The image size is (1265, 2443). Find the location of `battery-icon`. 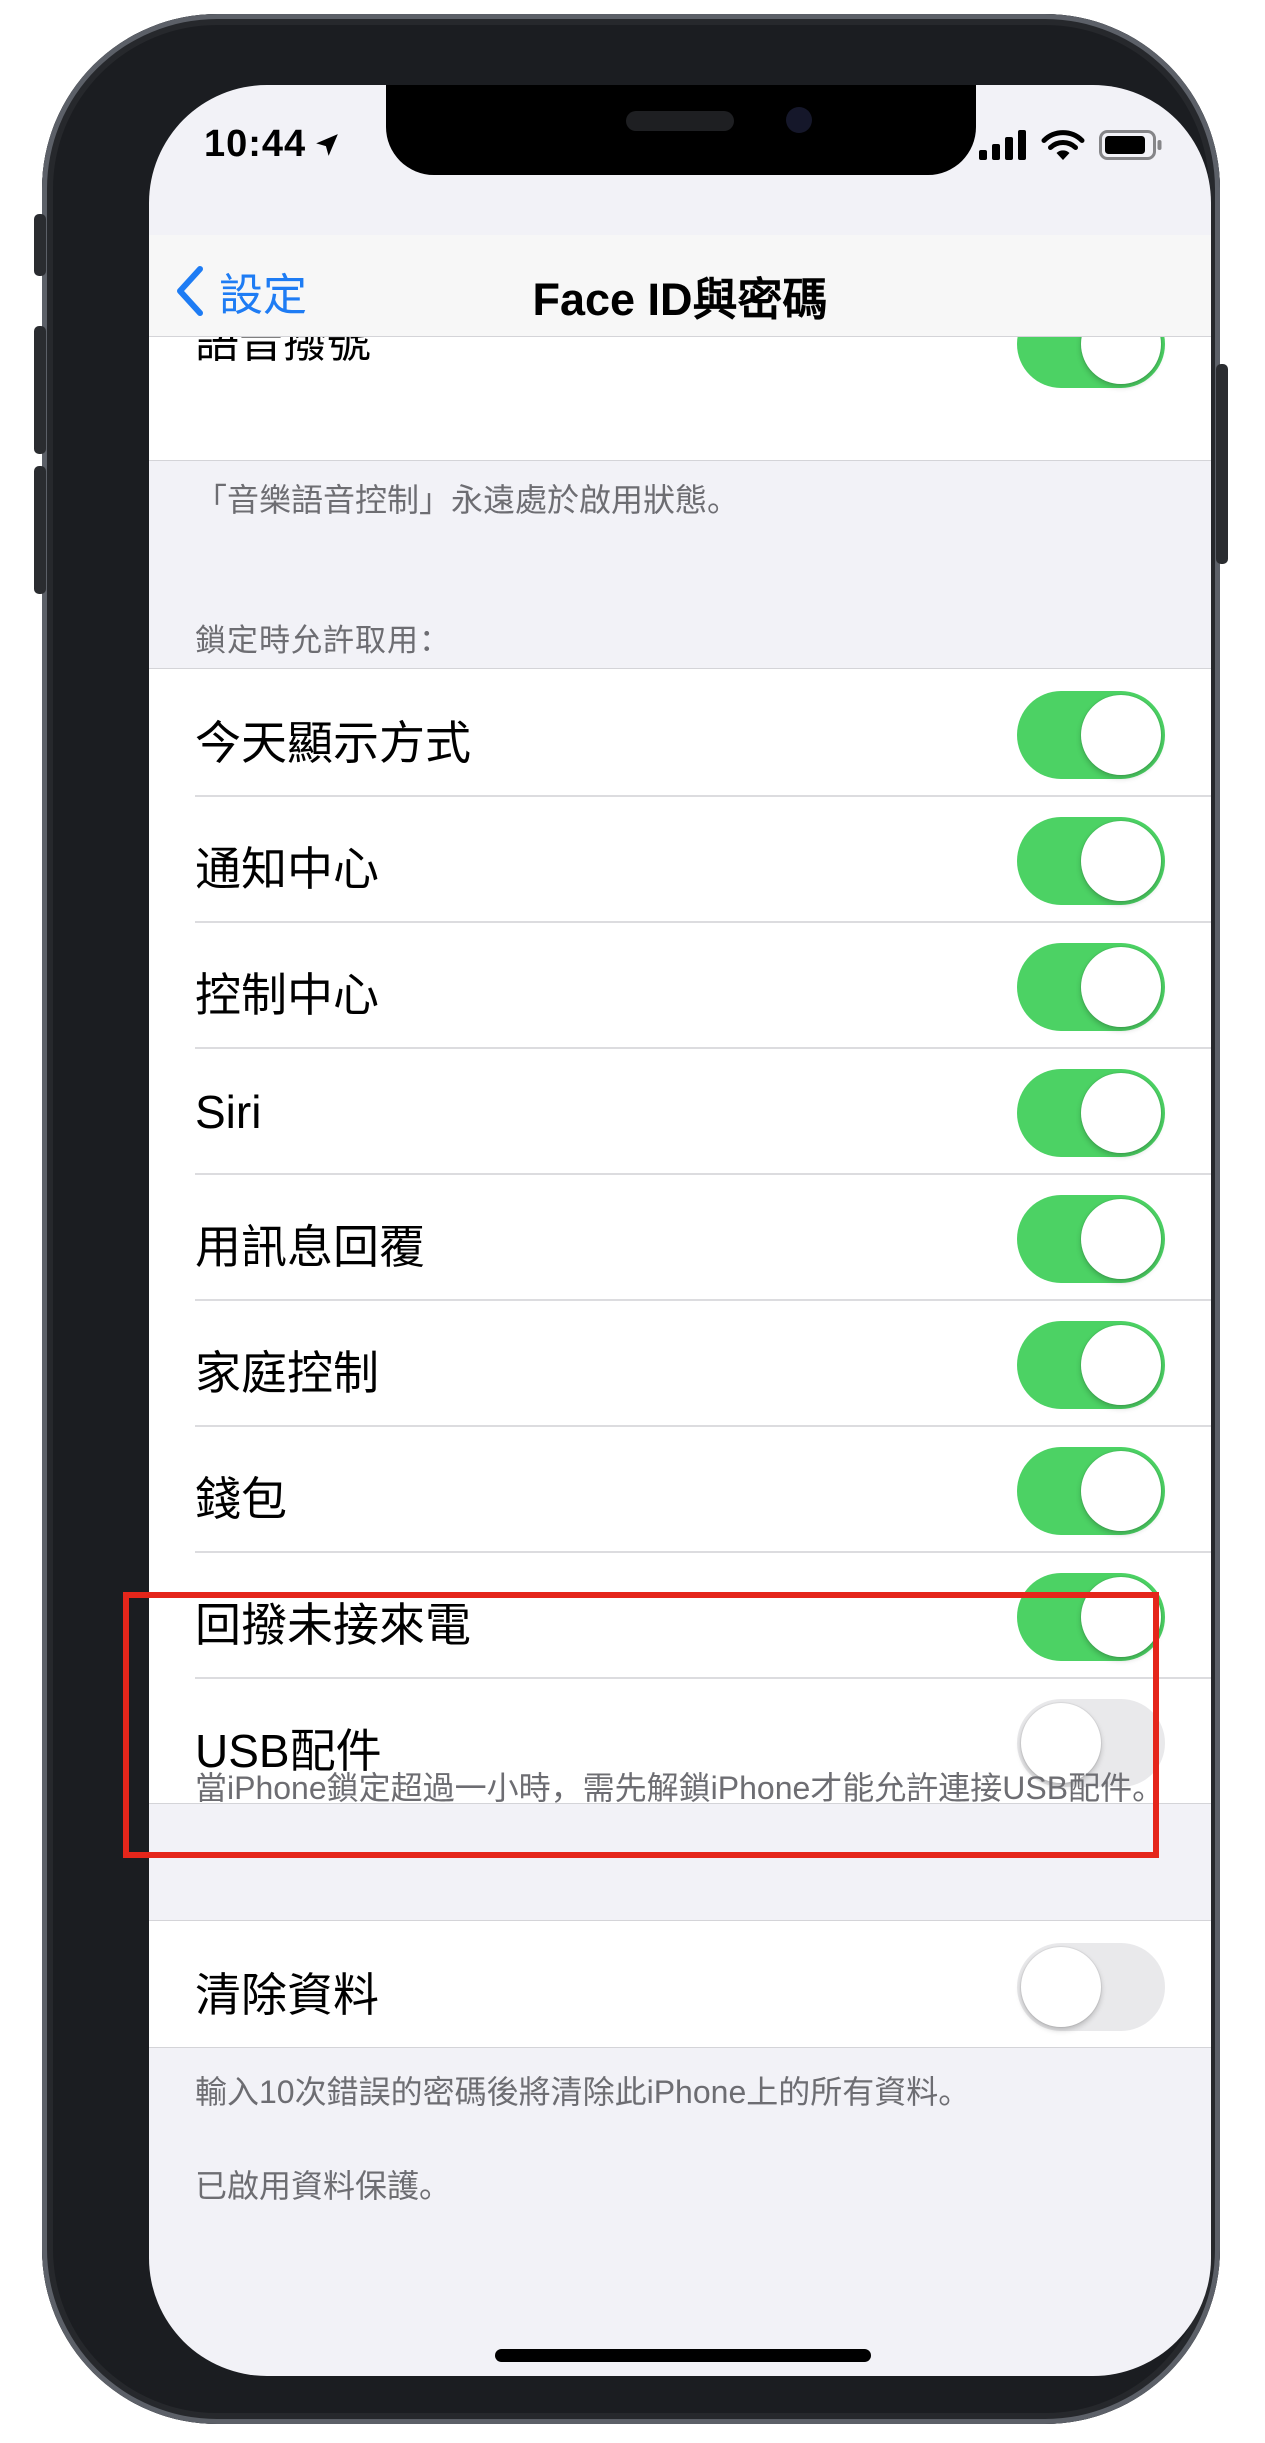

battery-icon is located at coordinates (1130, 145).